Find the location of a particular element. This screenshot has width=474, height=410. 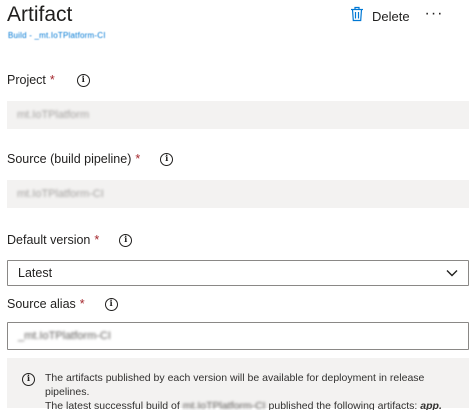

project-value: mt.IoTPlatform is located at coordinates (53, 115).